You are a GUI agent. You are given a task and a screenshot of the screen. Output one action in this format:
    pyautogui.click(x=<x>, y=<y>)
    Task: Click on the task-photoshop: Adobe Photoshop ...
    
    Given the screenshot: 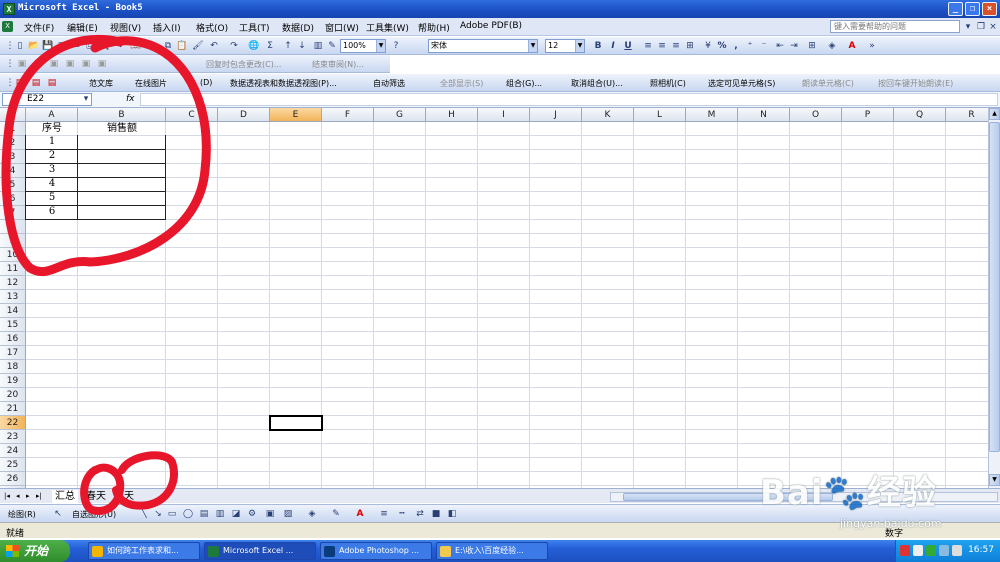 What is the action you would take?
    pyautogui.click(x=376, y=551)
    